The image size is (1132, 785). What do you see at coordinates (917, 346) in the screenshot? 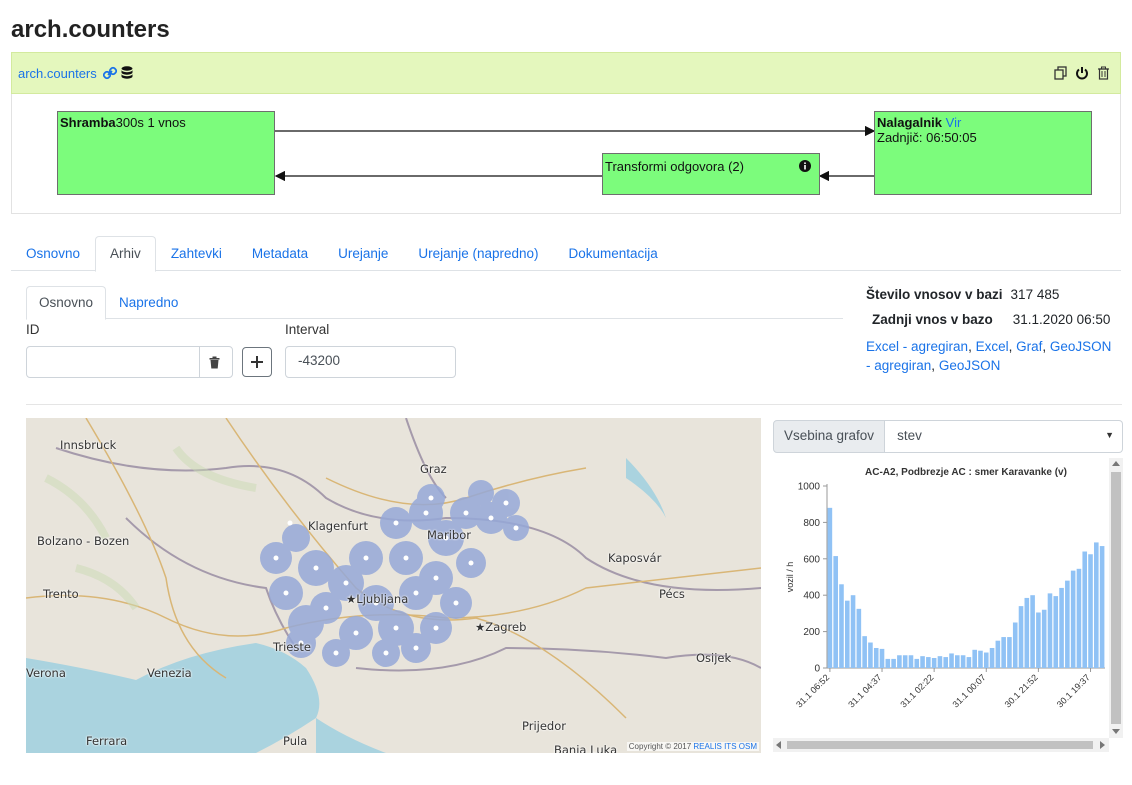
I see `export-excel-aggregated-link: Excel - agregiran` at bounding box center [917, 346].